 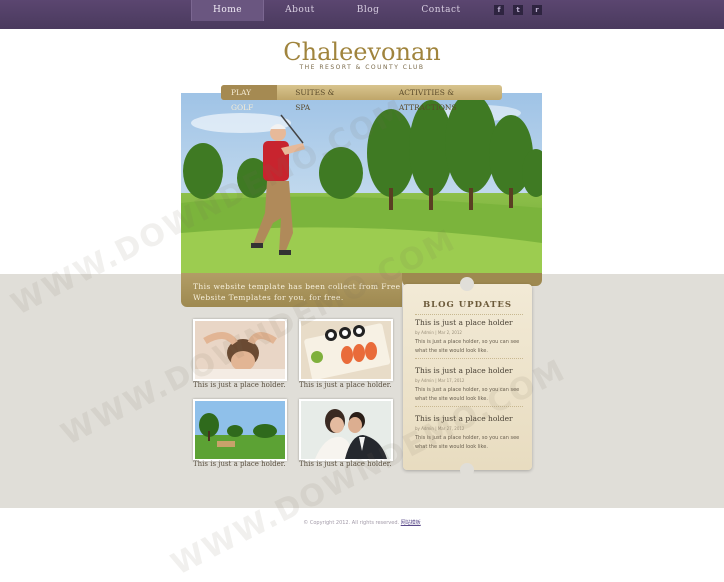 I want to click on nav-item-home: Home, so click(x=228, y=10).